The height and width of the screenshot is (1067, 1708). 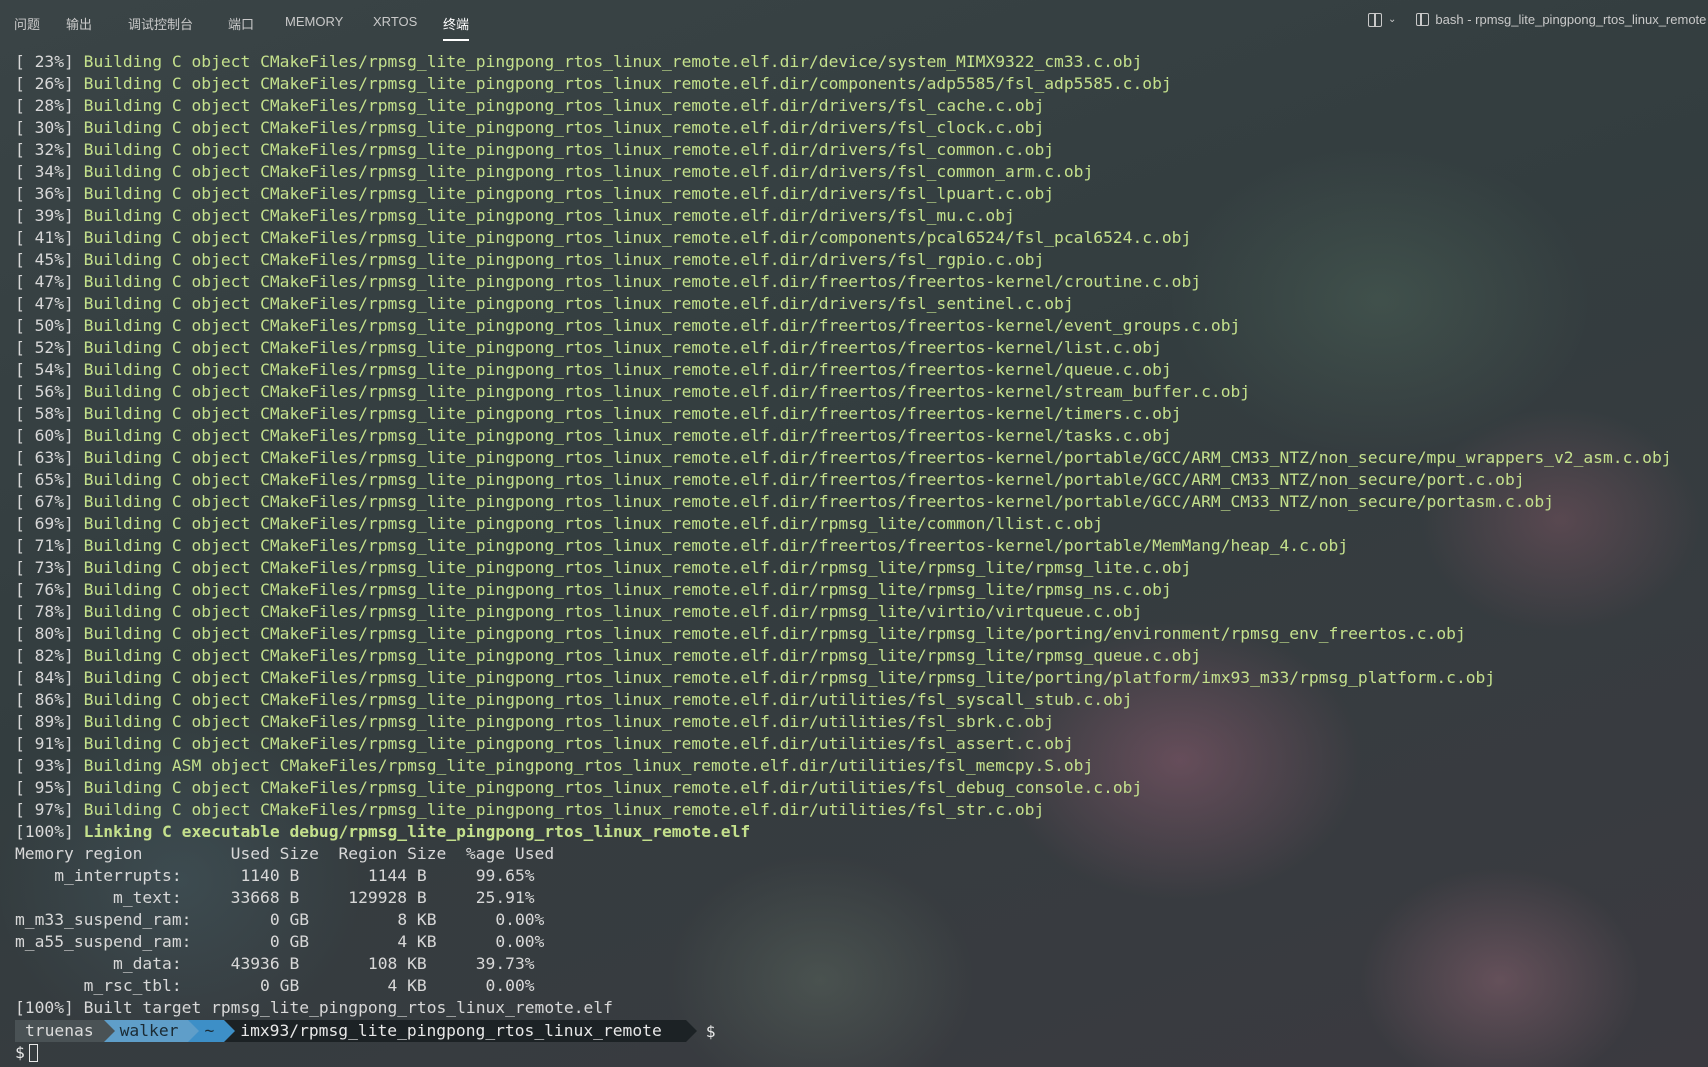 What do you see at coordinates (861, 876) in the screenshot?
I see `memory-row: m_interrupts: 1140 B 1144 B 99.65%` at bounding box center [861, 876].